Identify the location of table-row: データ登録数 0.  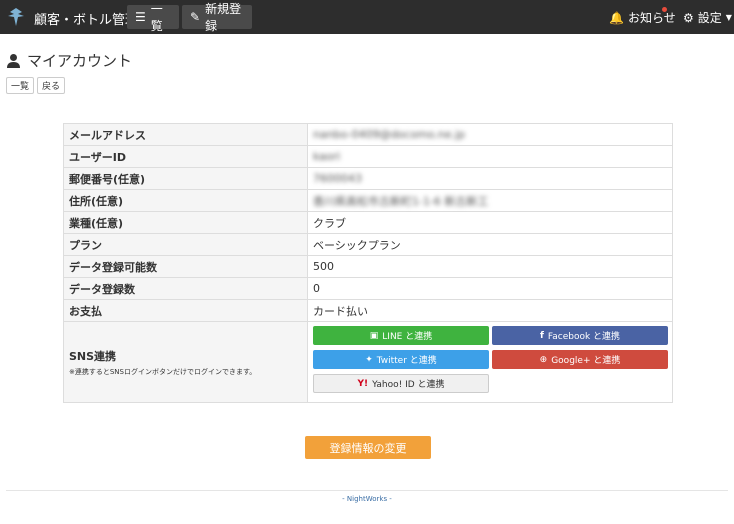
(368, 289).